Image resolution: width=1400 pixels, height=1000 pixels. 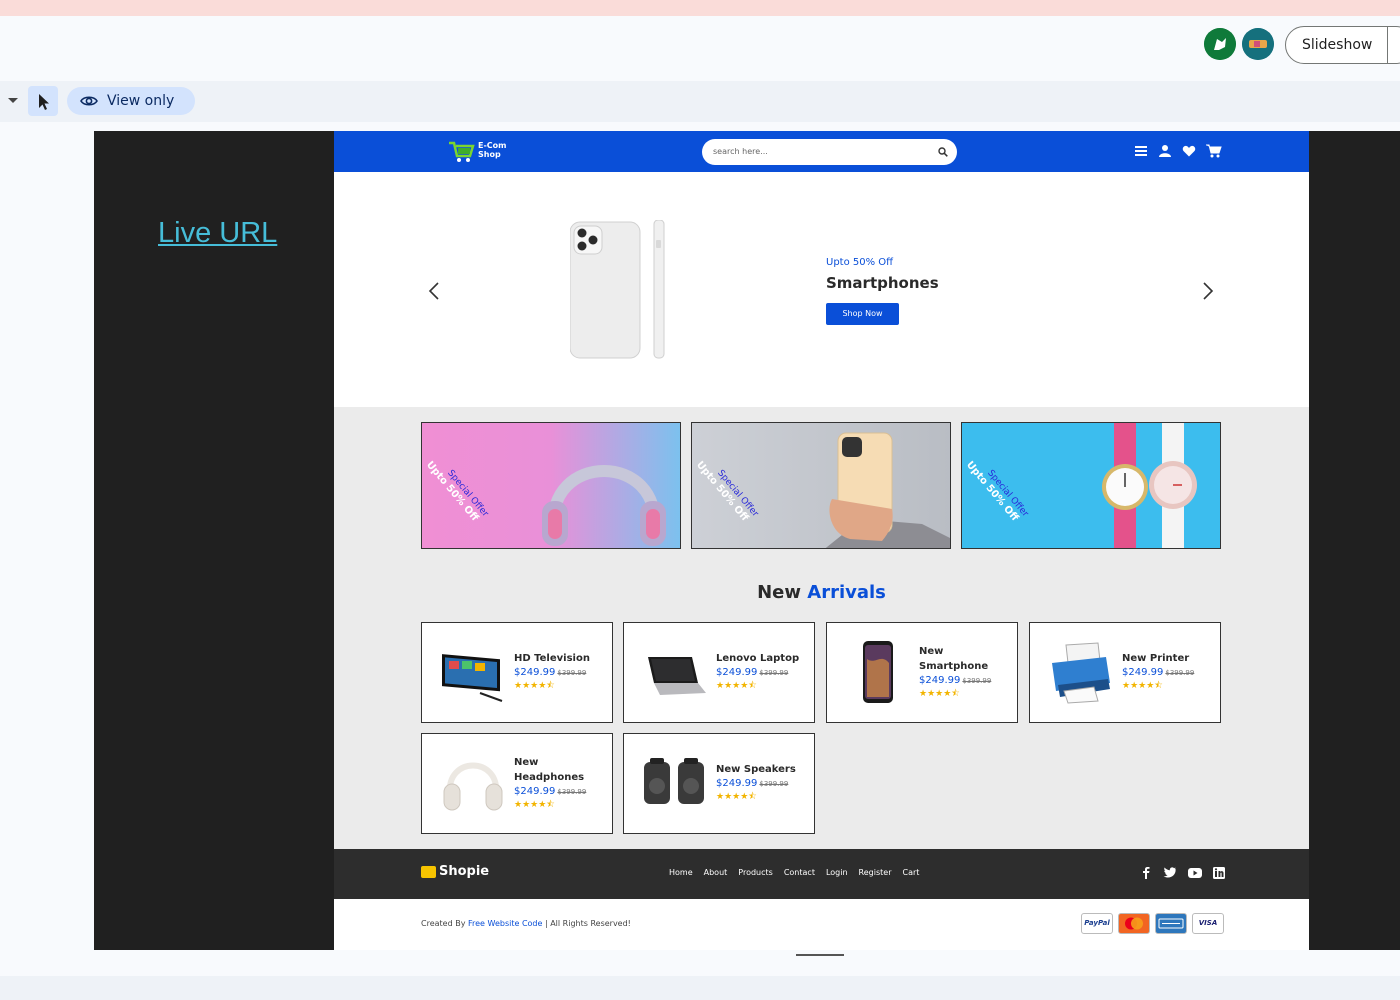 I want to click on site-logo: E-Com Shop, so click(x=478, y=151).